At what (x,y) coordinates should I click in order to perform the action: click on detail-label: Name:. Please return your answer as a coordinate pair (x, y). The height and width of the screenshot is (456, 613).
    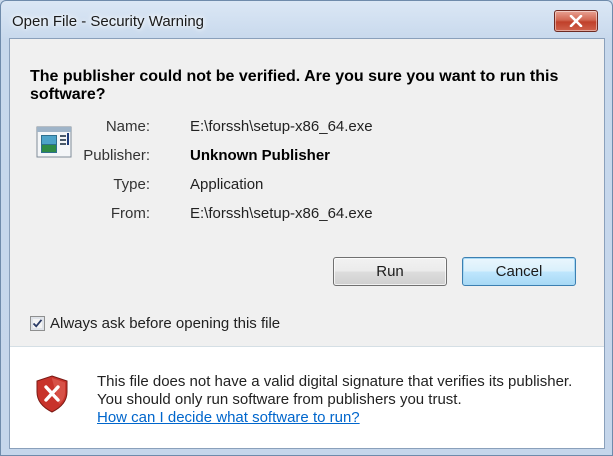
    Looking at the image, I should click on (127, 126).